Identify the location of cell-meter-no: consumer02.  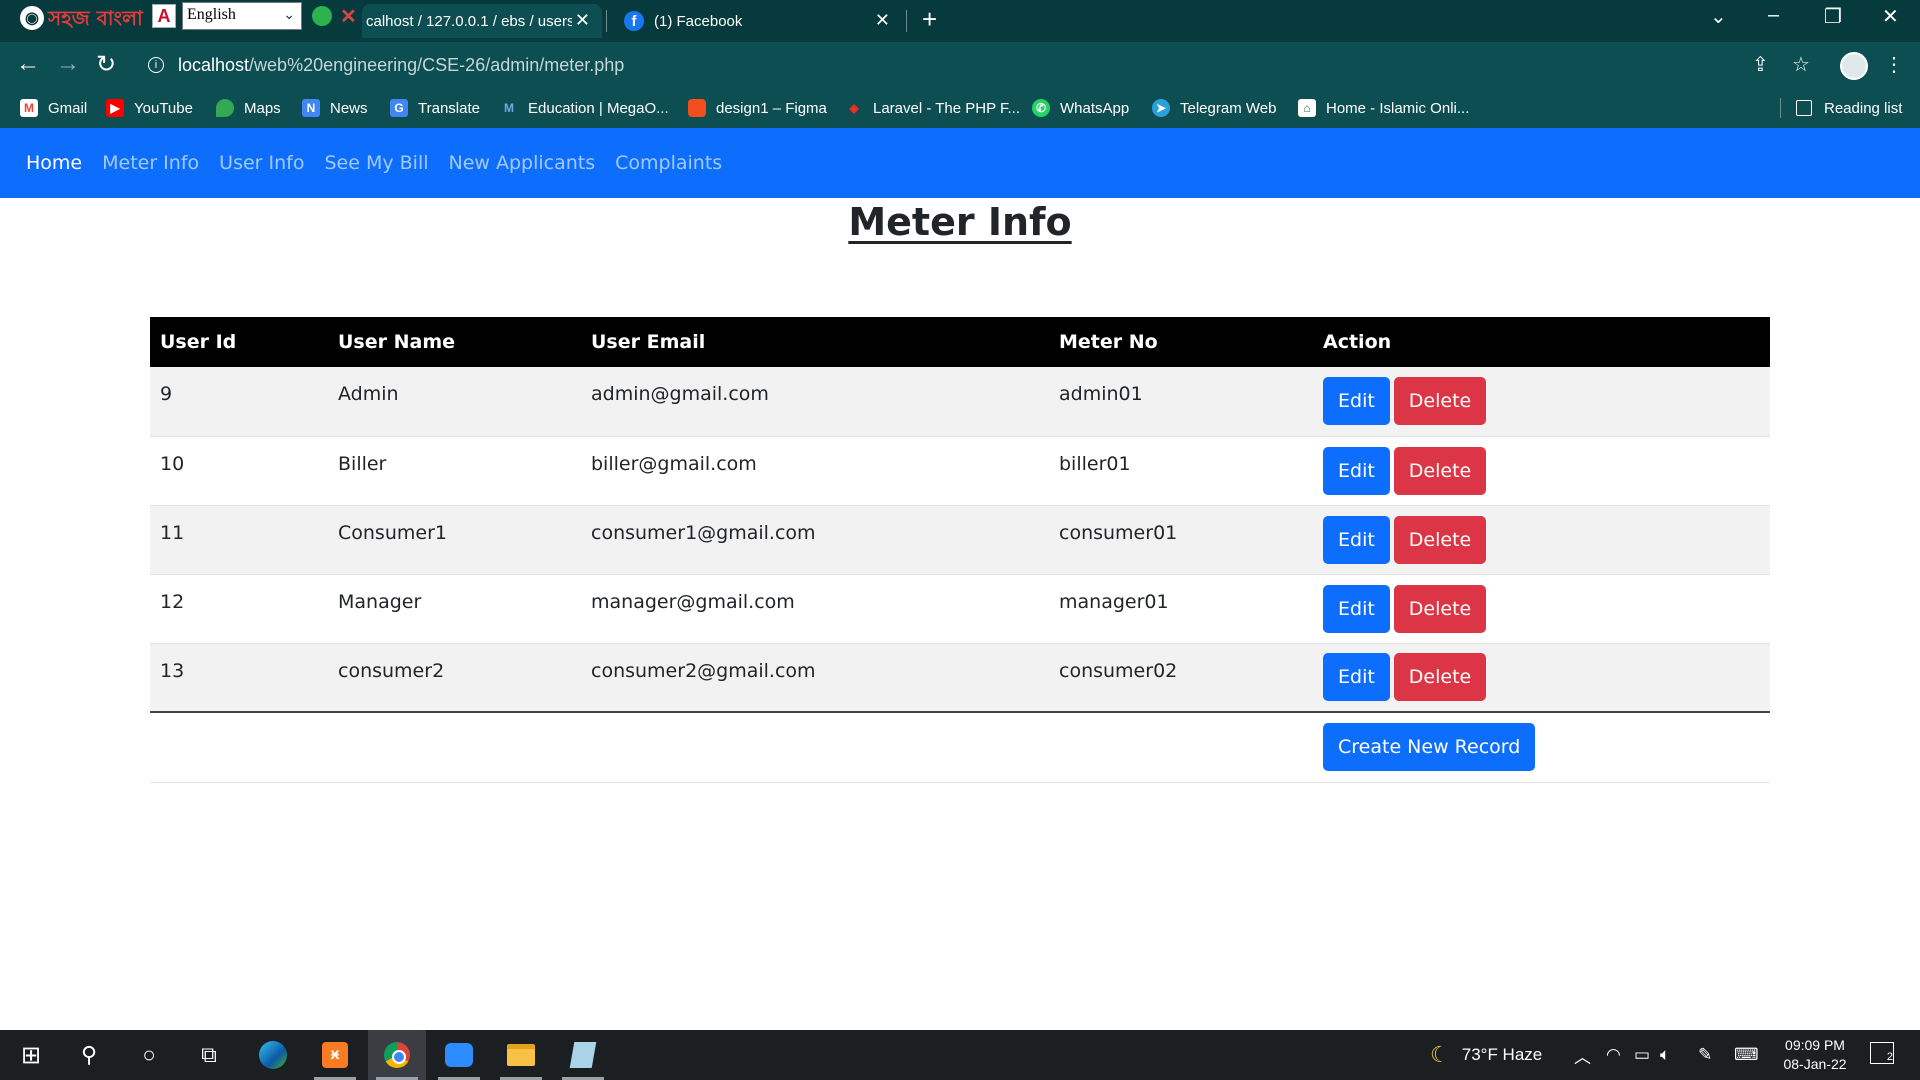
(1181, 678).